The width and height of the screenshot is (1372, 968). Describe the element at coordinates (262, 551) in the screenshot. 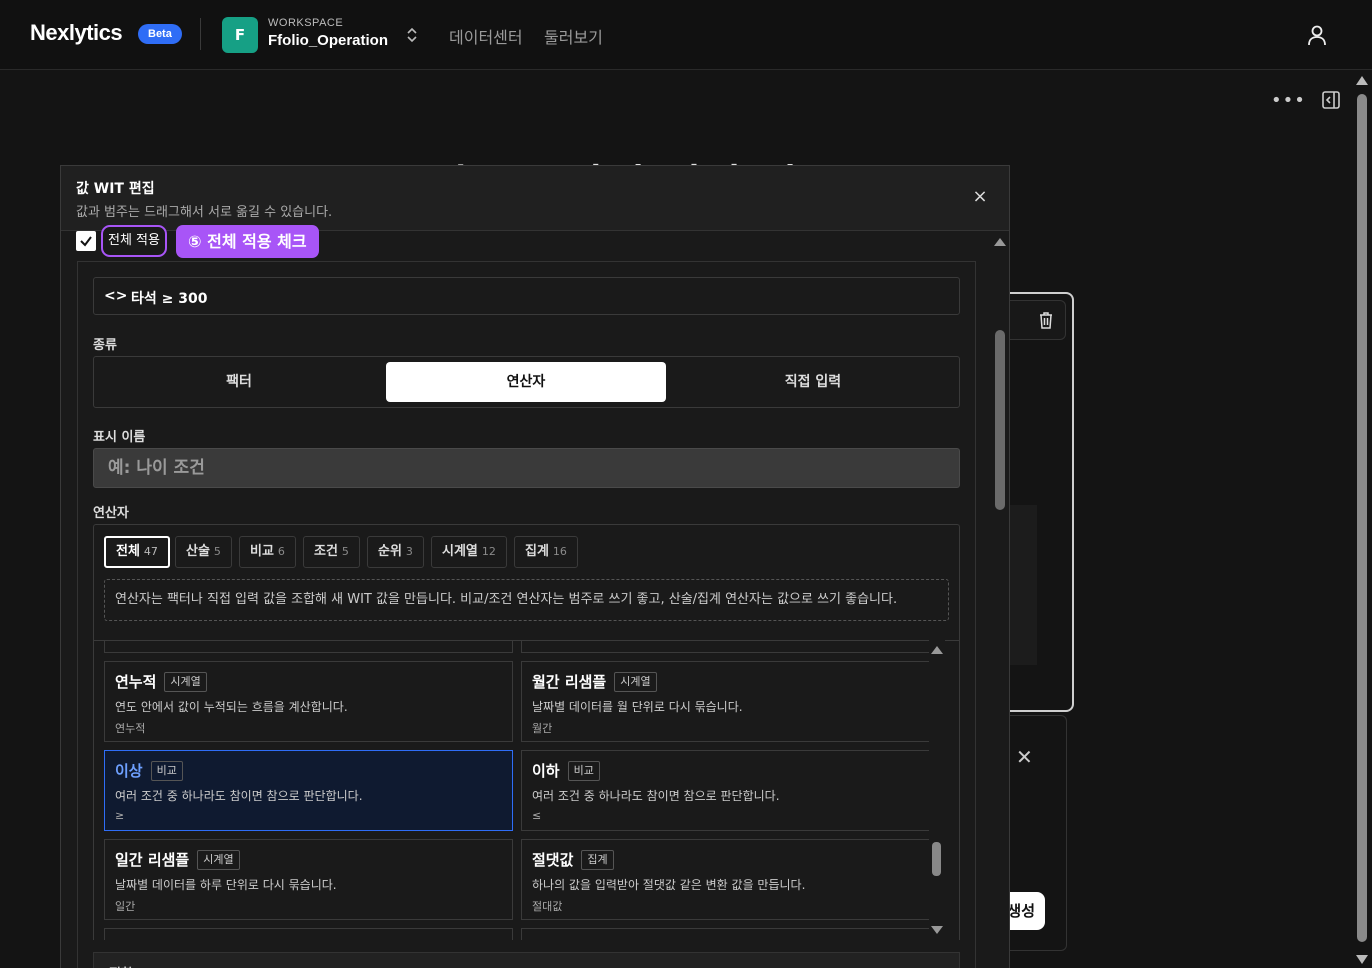

I see `chip-label: 비교` at that location.